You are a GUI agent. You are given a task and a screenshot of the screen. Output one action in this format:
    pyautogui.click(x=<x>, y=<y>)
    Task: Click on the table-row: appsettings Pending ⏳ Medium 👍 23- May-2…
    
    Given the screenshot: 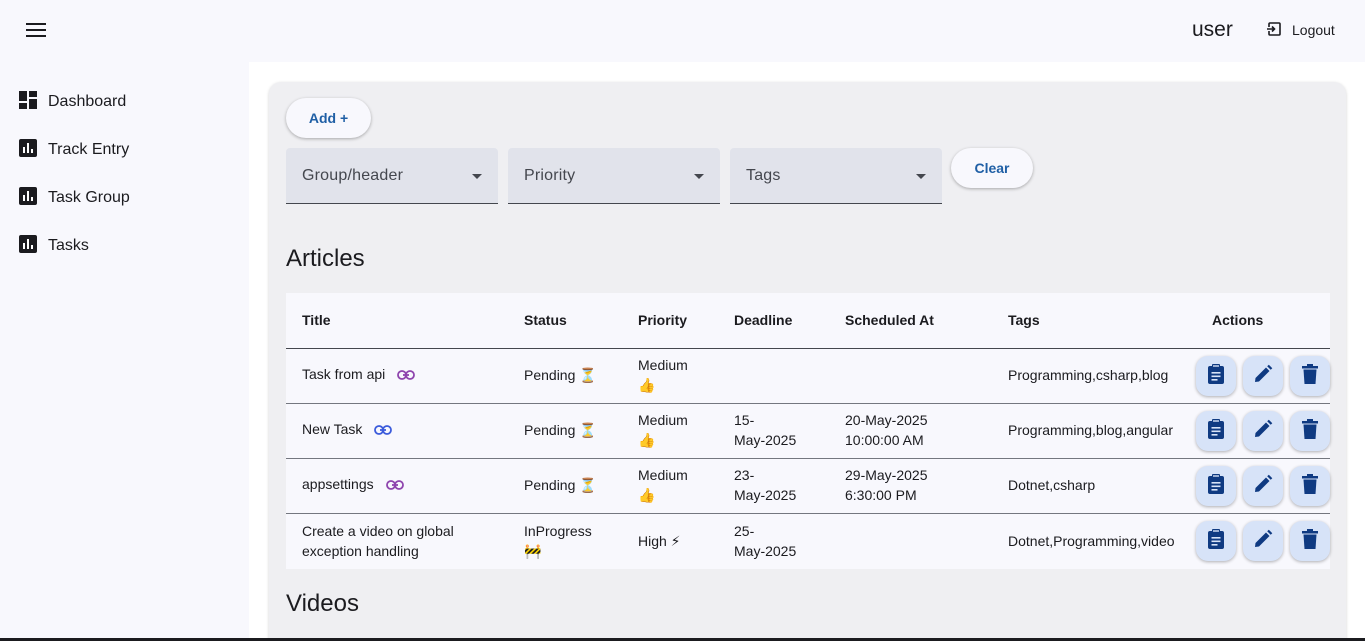 What is the action you would take?
    pyautogui.click(x=808, y=486)
    